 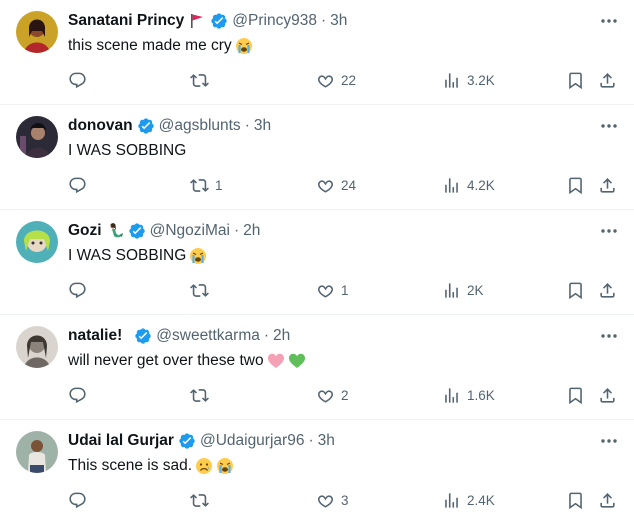 I want to click on reply-header: donovan @agsblunts · 3h, so click(x=169, y=126).